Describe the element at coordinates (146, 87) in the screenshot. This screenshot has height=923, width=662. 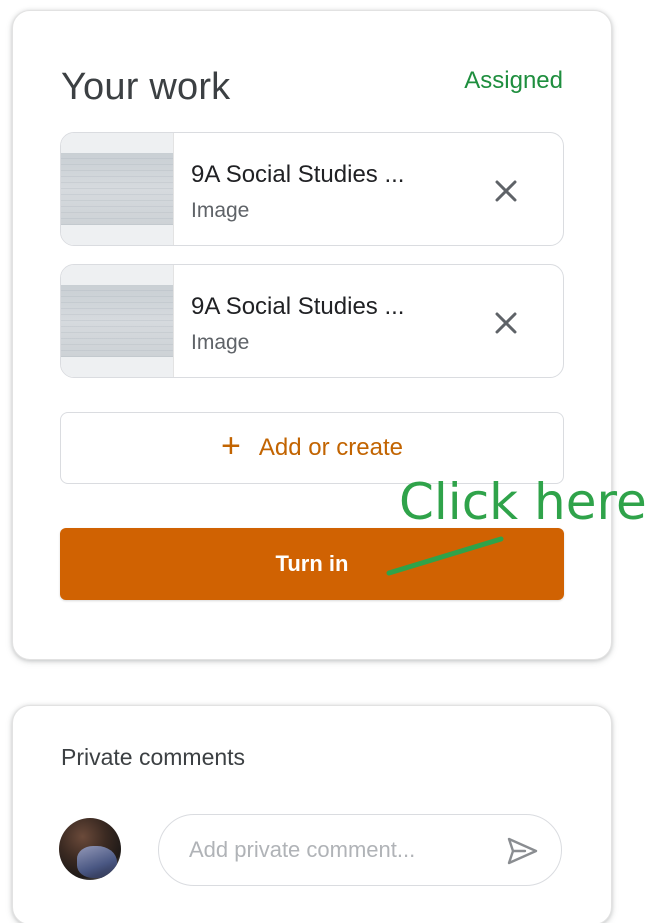
I see `your-work-title: Your work` at that location.